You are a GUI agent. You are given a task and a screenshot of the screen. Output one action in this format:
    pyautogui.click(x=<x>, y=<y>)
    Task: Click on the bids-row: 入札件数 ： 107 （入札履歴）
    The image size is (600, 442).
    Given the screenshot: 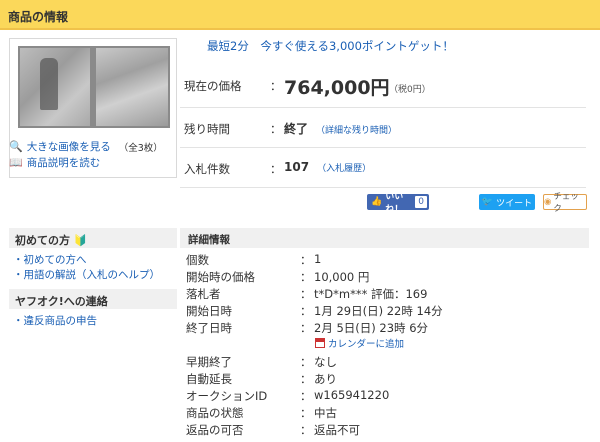 What is the action you would take?
    pyautogui.click(x=383, y=168)
    